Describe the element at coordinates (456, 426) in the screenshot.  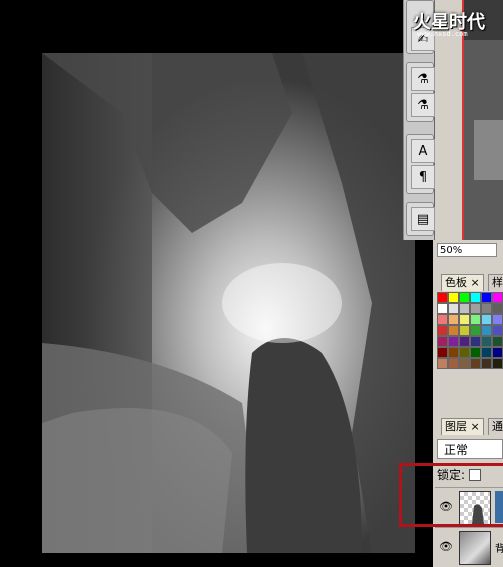
I see `tab-layers-label: 图层` at that location.